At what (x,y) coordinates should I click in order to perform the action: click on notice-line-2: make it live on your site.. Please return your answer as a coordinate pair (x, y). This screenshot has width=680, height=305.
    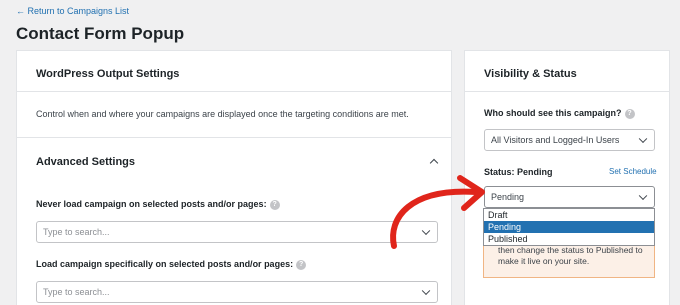
    Looking at the image, I should click on (544, 261).